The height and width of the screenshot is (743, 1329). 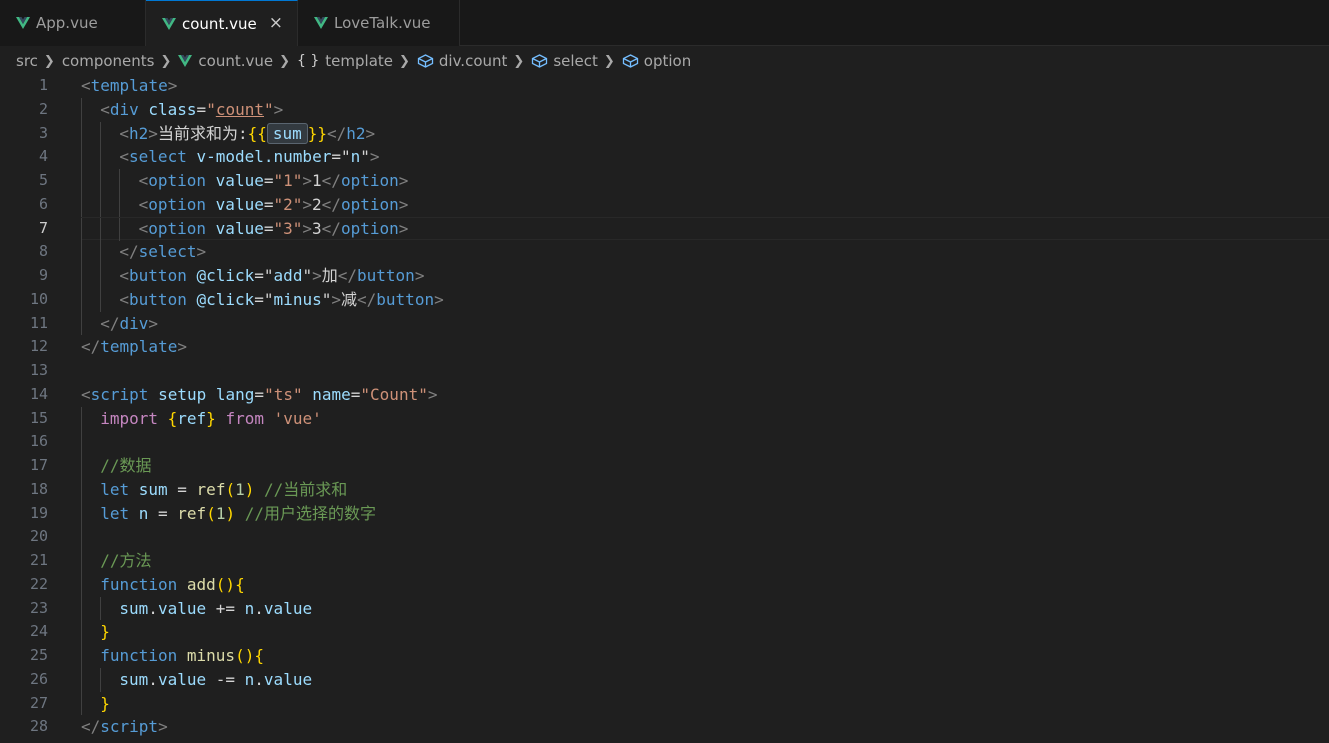 I want to click on code-tokens: <option value="3">3</option>, so click(x=274, y=229).